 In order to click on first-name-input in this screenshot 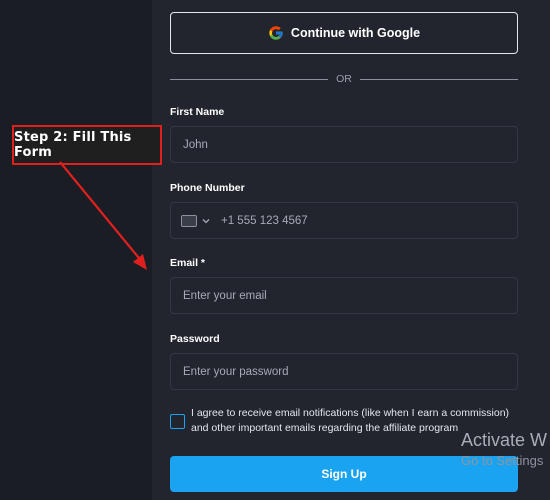, I will do `click(344, 144)`.